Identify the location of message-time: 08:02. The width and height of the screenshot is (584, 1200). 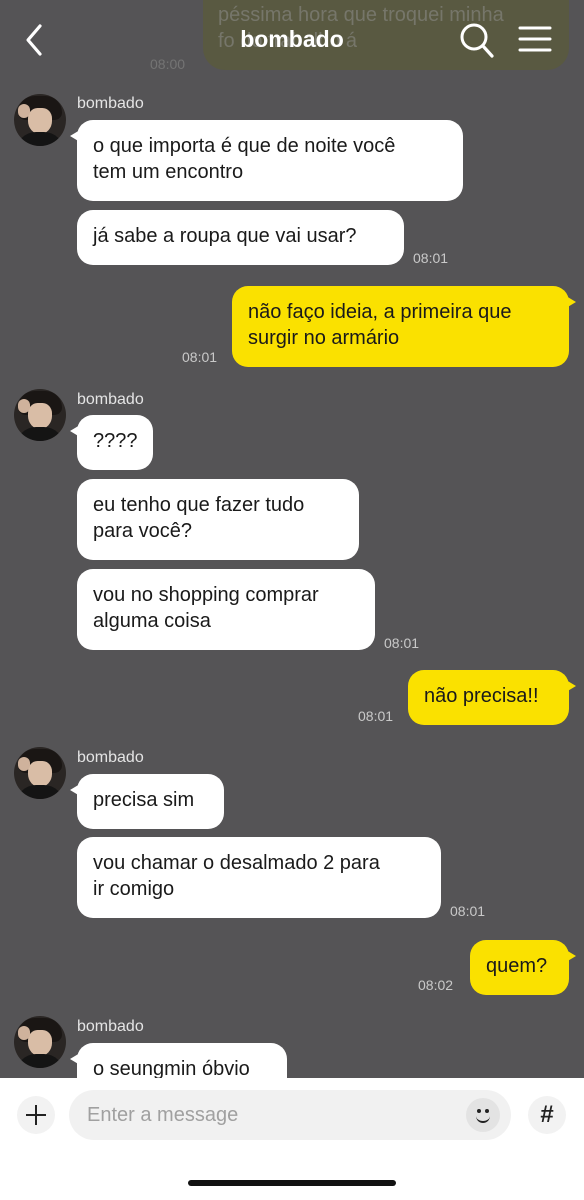
(436, 985).